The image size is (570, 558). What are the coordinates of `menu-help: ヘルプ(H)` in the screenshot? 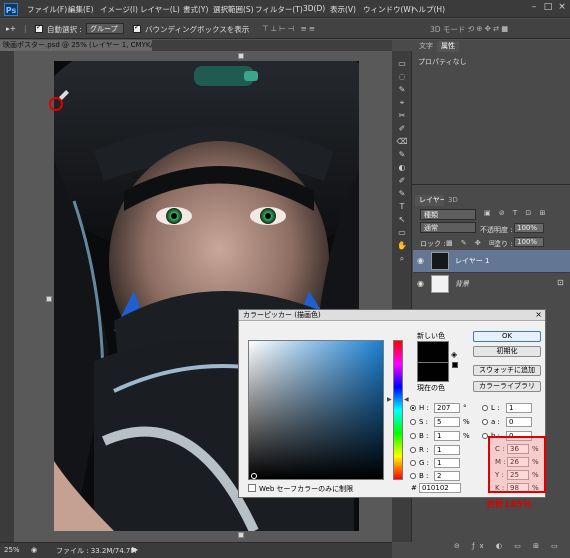 It's located at (428, 9).